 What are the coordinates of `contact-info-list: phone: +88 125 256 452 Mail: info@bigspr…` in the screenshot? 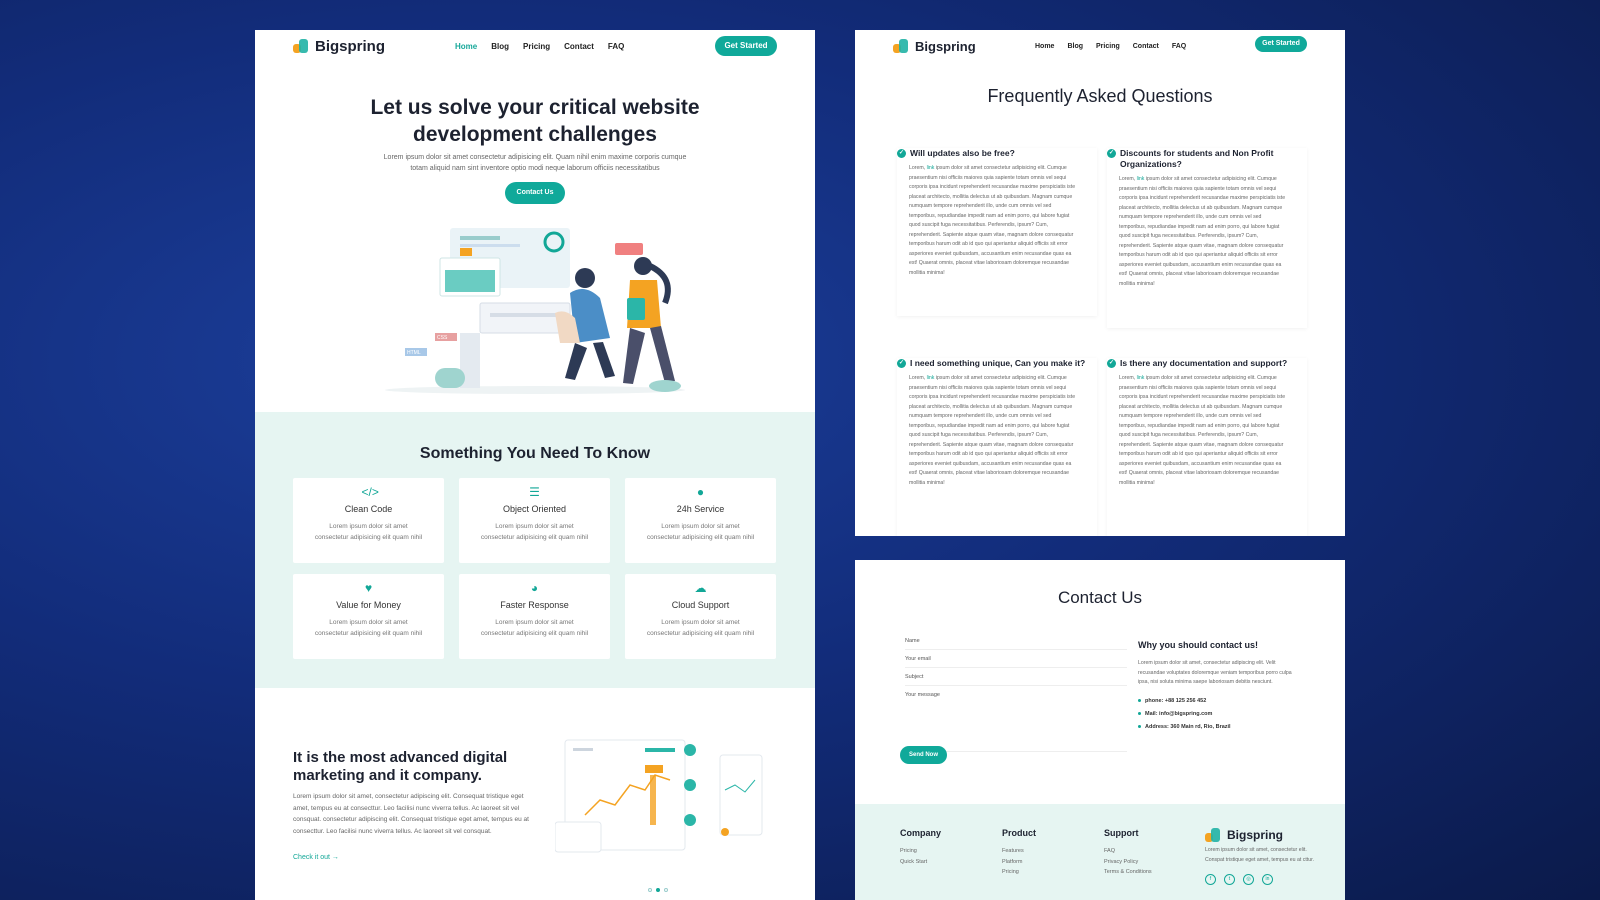 It's located at (1184, 714).